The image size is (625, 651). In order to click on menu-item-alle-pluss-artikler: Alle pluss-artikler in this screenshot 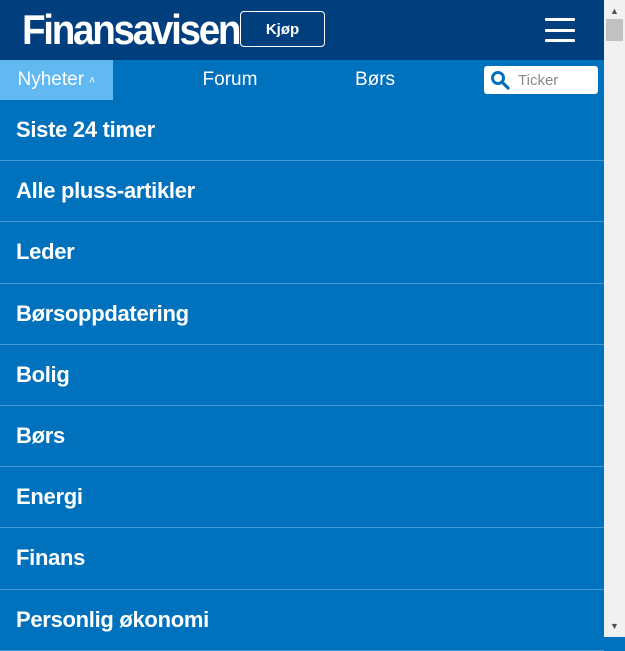, I will do `click(302, 192)`.